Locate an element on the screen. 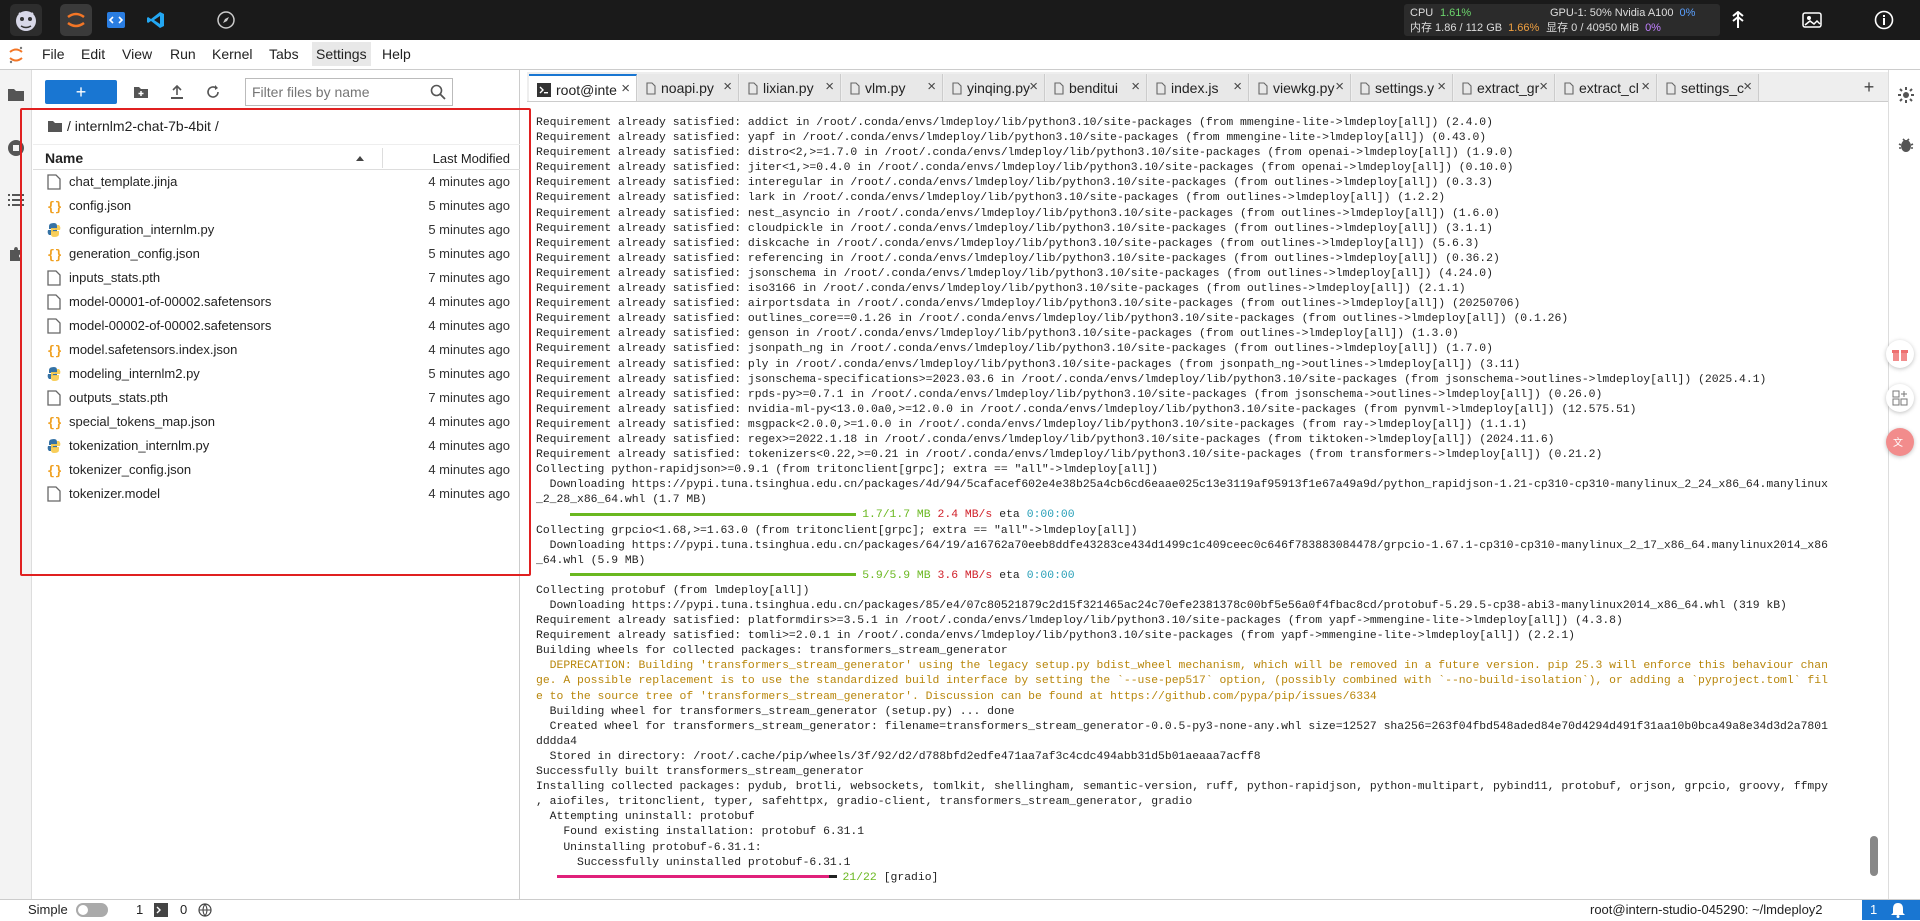  tab-label: viewkg.py is located at coordinates (1304, 88).